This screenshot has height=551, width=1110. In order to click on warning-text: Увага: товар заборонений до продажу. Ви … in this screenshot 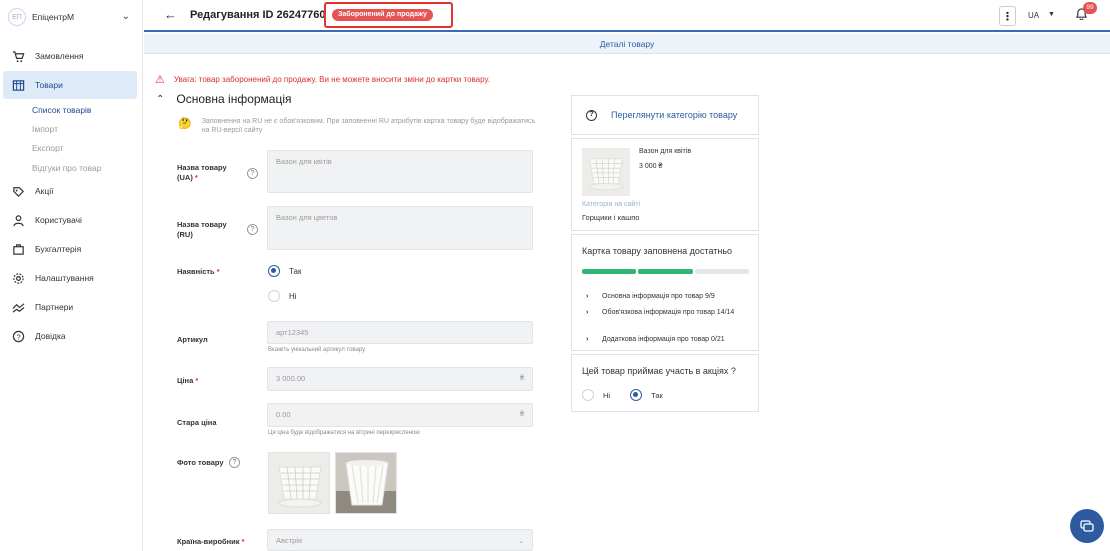, I will do `click(331, 79)`.